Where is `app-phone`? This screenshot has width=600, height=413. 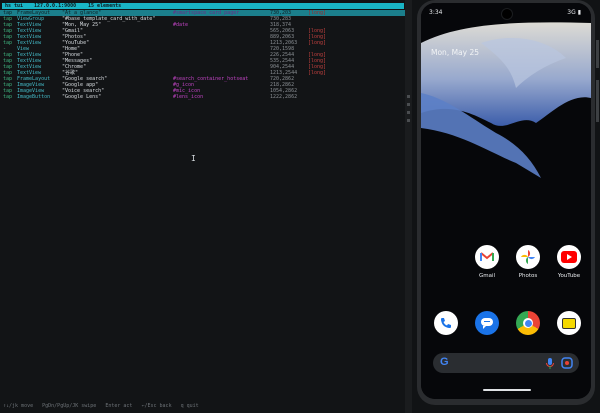 app-phone is located at coordinates (446, 323).